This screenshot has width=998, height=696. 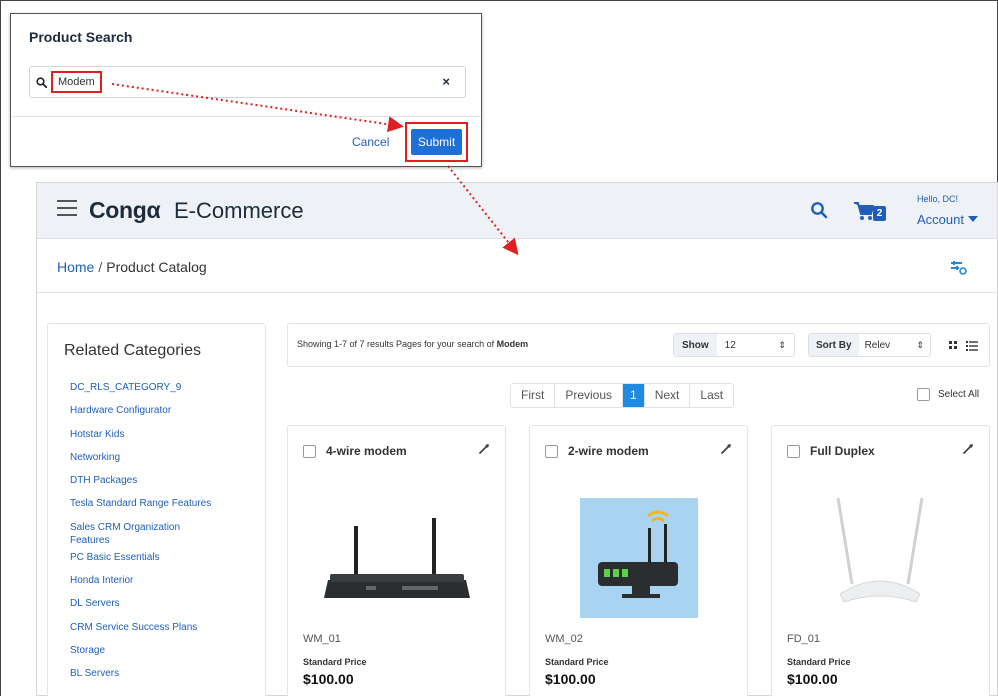 I want to click on page-previous: Previous, so click(x=589, y=395).